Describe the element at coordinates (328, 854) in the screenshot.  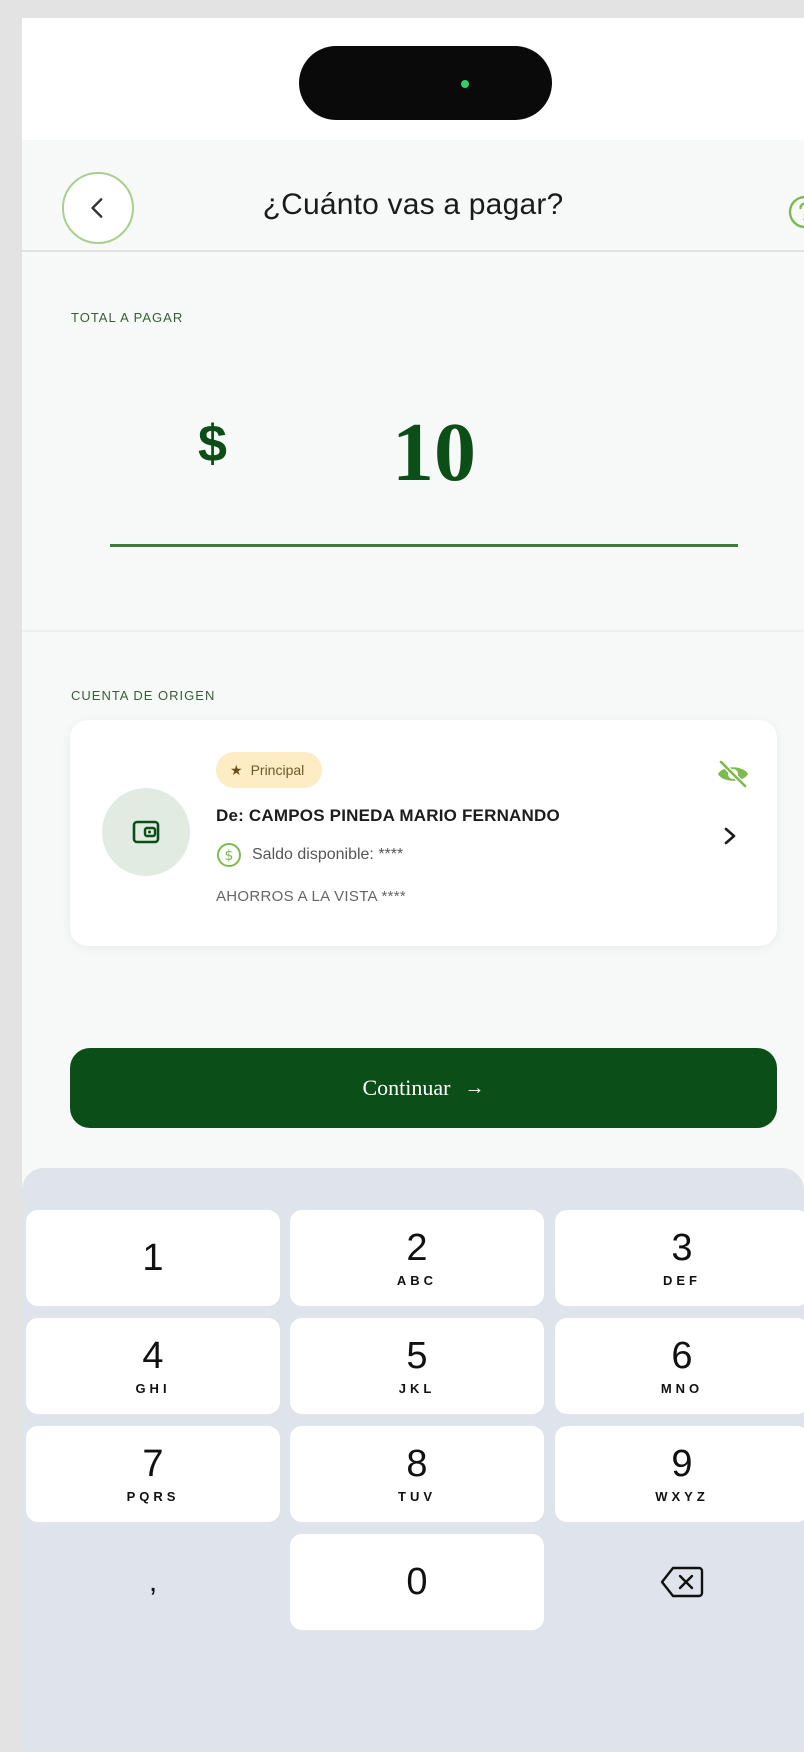
I see `available-balance-text: Saldo disponible: ****` at that location.